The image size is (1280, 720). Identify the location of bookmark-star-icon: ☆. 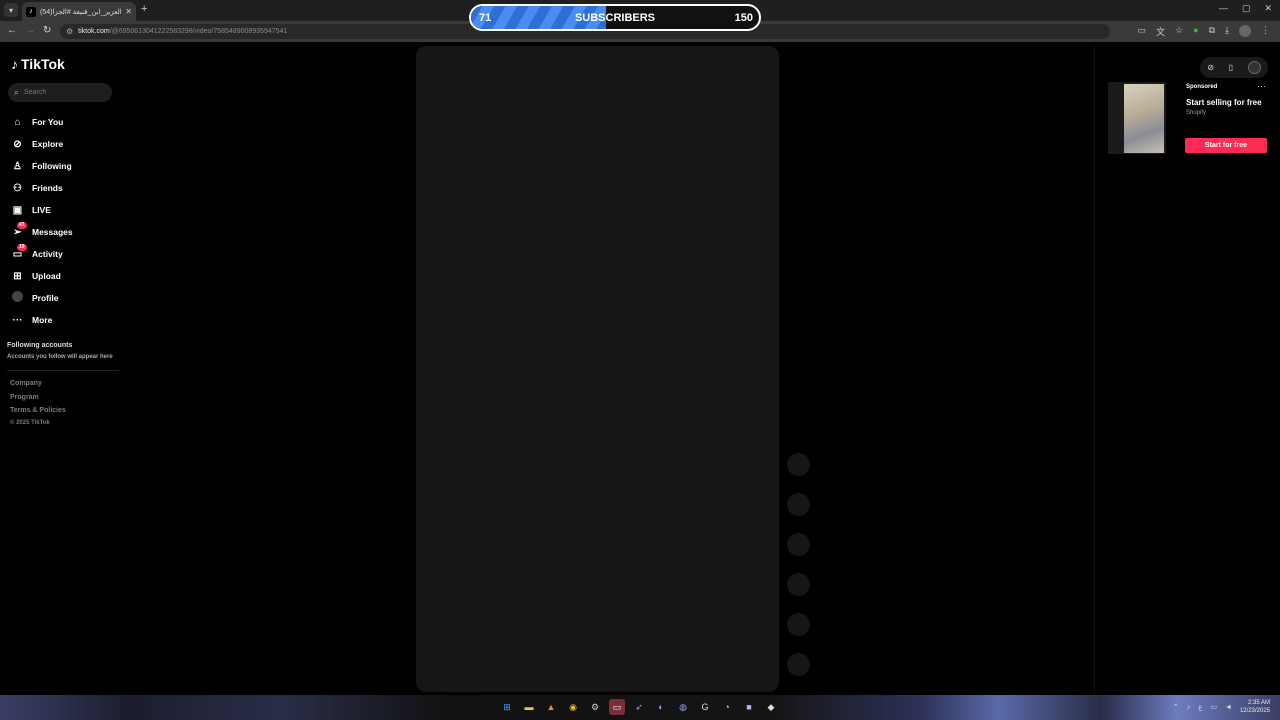
(1179, 31).